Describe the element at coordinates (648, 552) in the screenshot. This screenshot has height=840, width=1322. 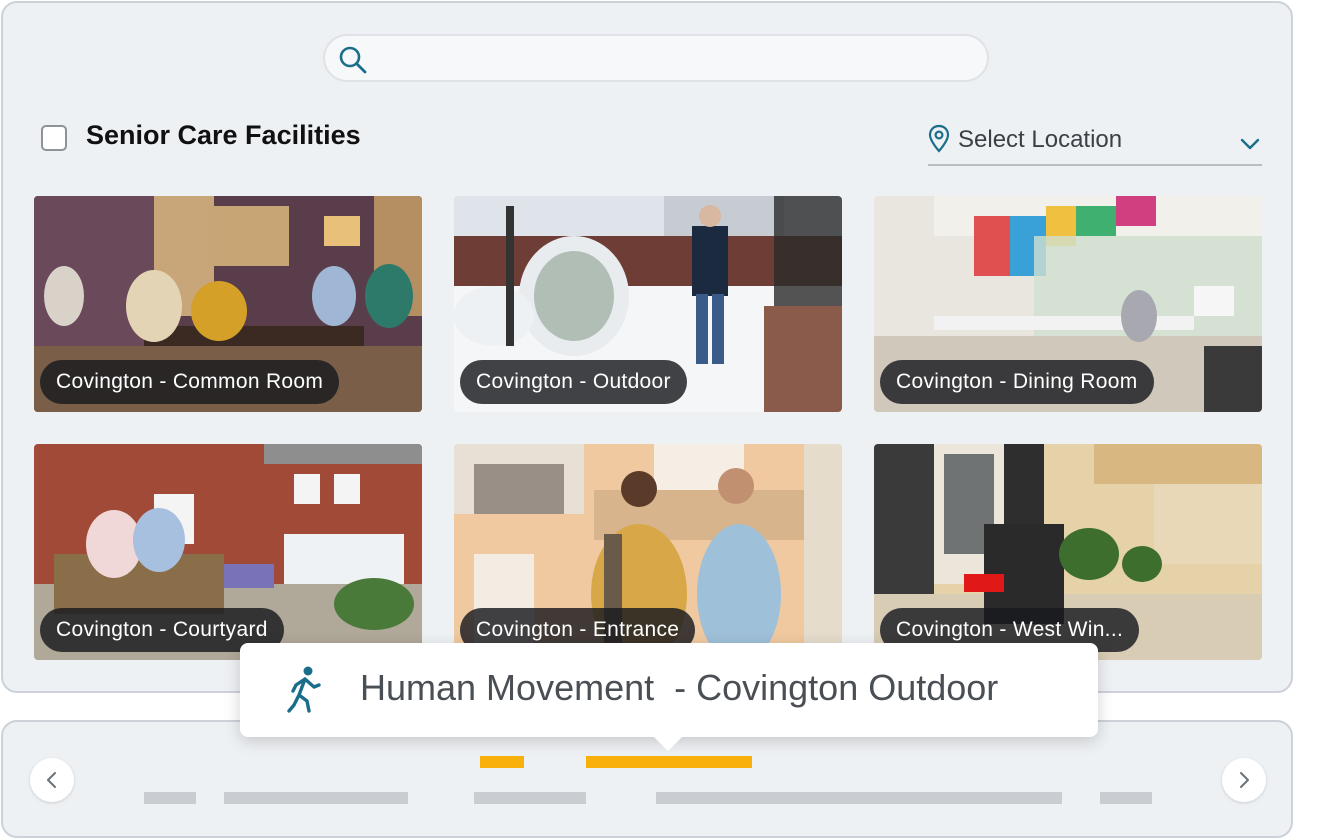
I see `camera-card-entrance: Covington - Entrance` at that location.